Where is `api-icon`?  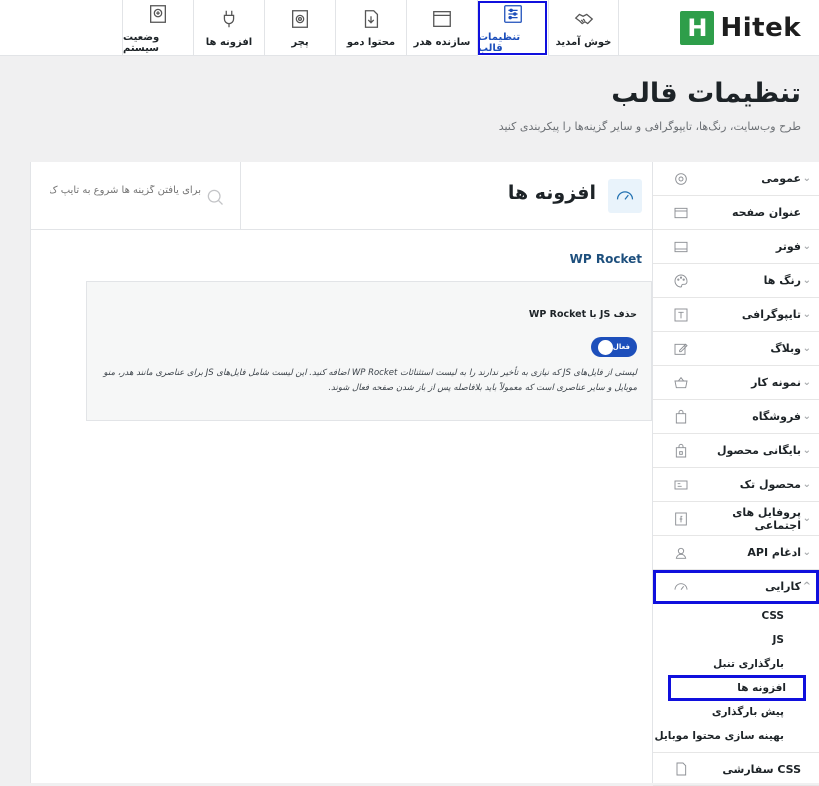 api-icon is located at coordinates (681, 553).